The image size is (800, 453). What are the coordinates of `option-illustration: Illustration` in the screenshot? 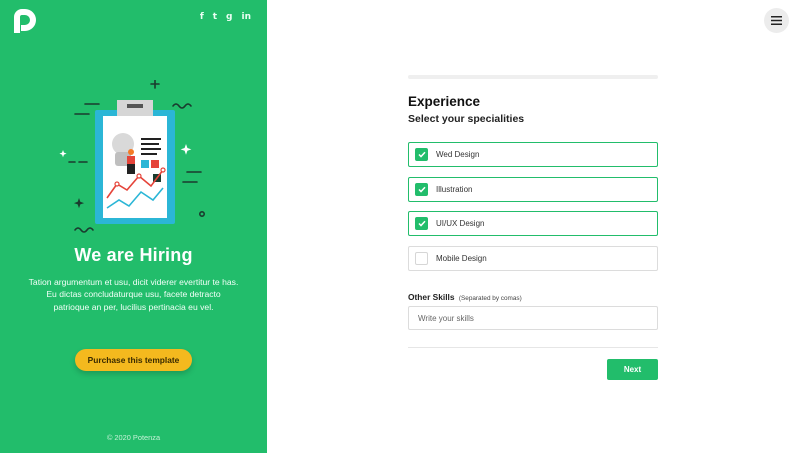 It's located at (533, 189).